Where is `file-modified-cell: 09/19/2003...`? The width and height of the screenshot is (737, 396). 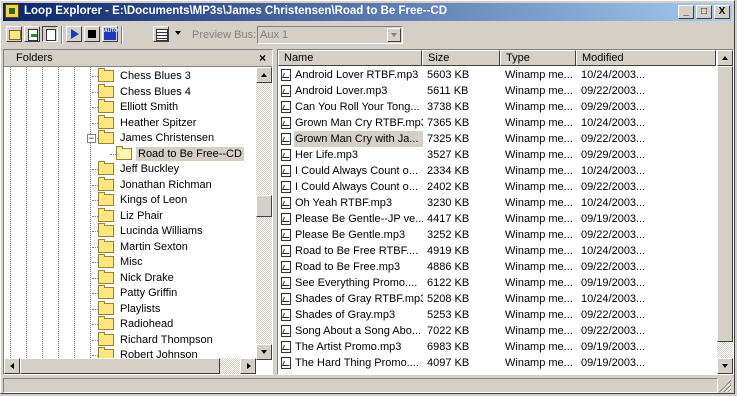
file-modified-cell: 09/19/2003... is located at coordinates (613, 219).